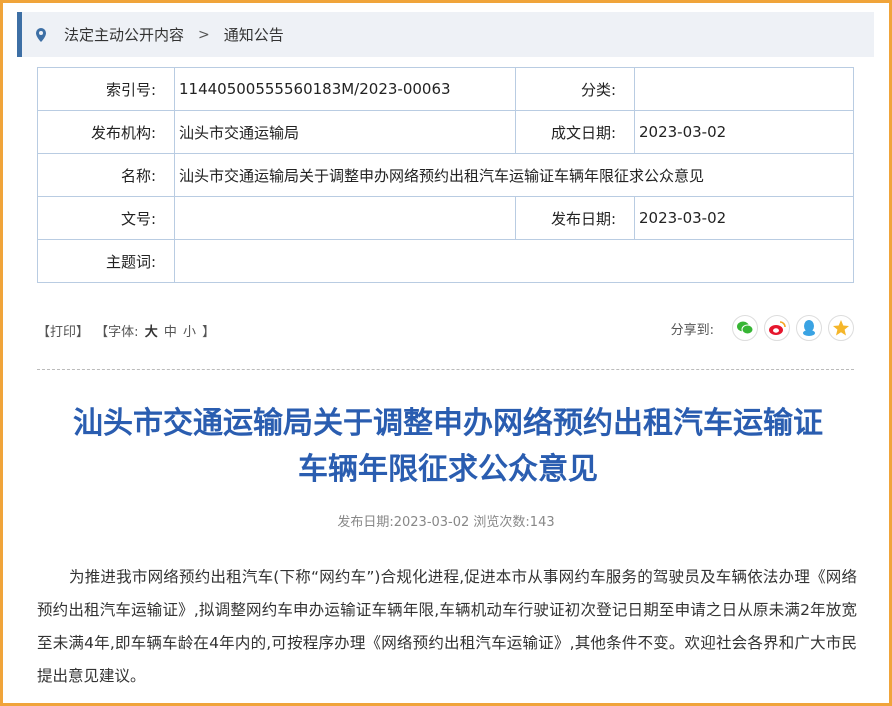 Image resolution: width=892 pixels, height=706 pixels. I want to click on publisher-value: 汕头市交通运输局, so click(345, 132).